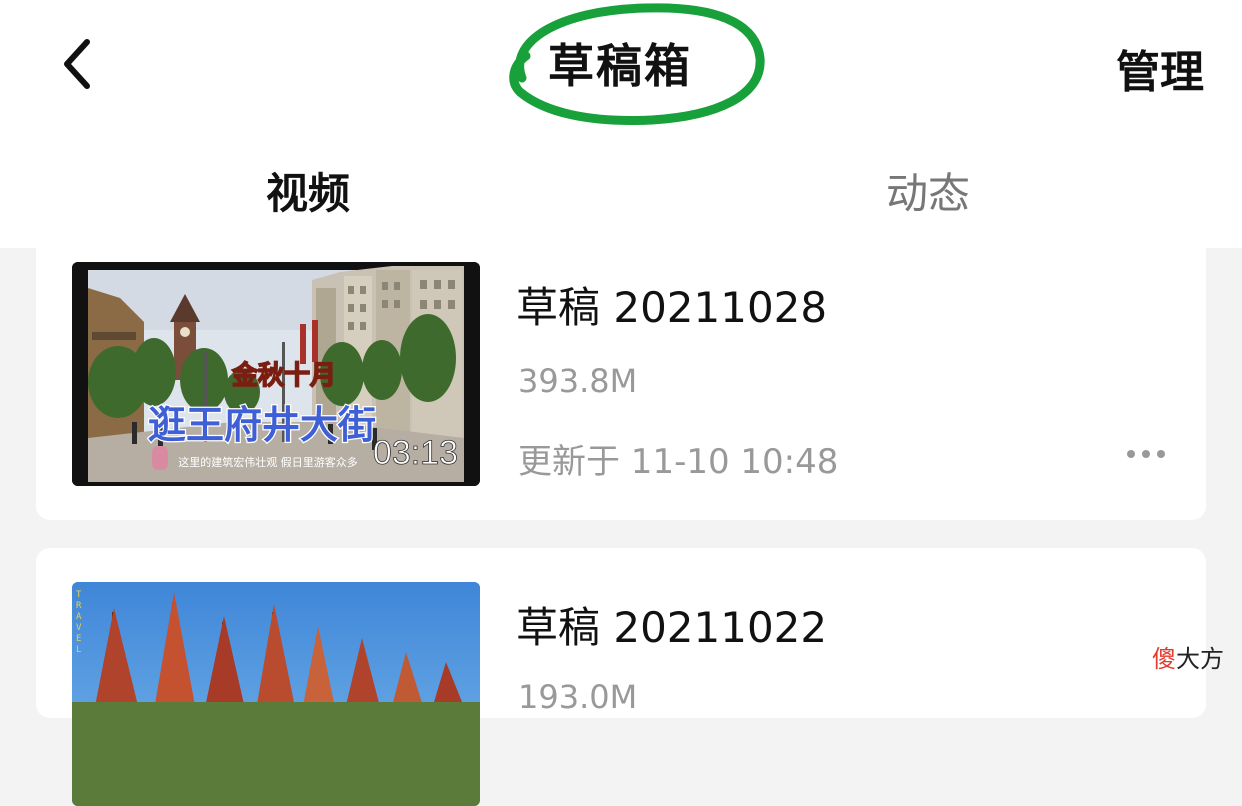  I want to click on tab-dynamic: 动态, so click(928, 190).